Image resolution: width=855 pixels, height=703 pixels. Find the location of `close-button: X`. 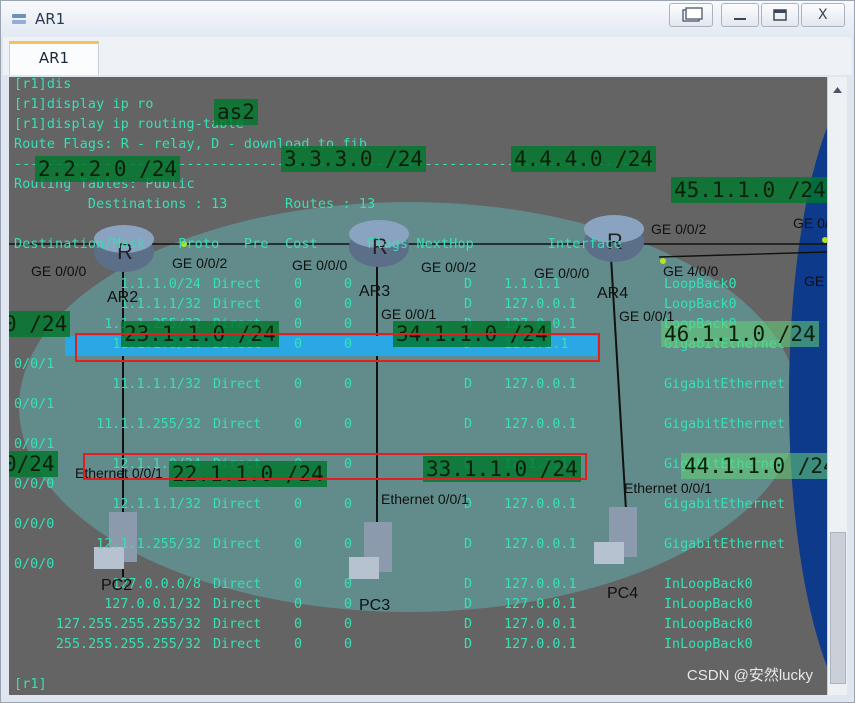

close-button: X is located at coordinates (823, 15).